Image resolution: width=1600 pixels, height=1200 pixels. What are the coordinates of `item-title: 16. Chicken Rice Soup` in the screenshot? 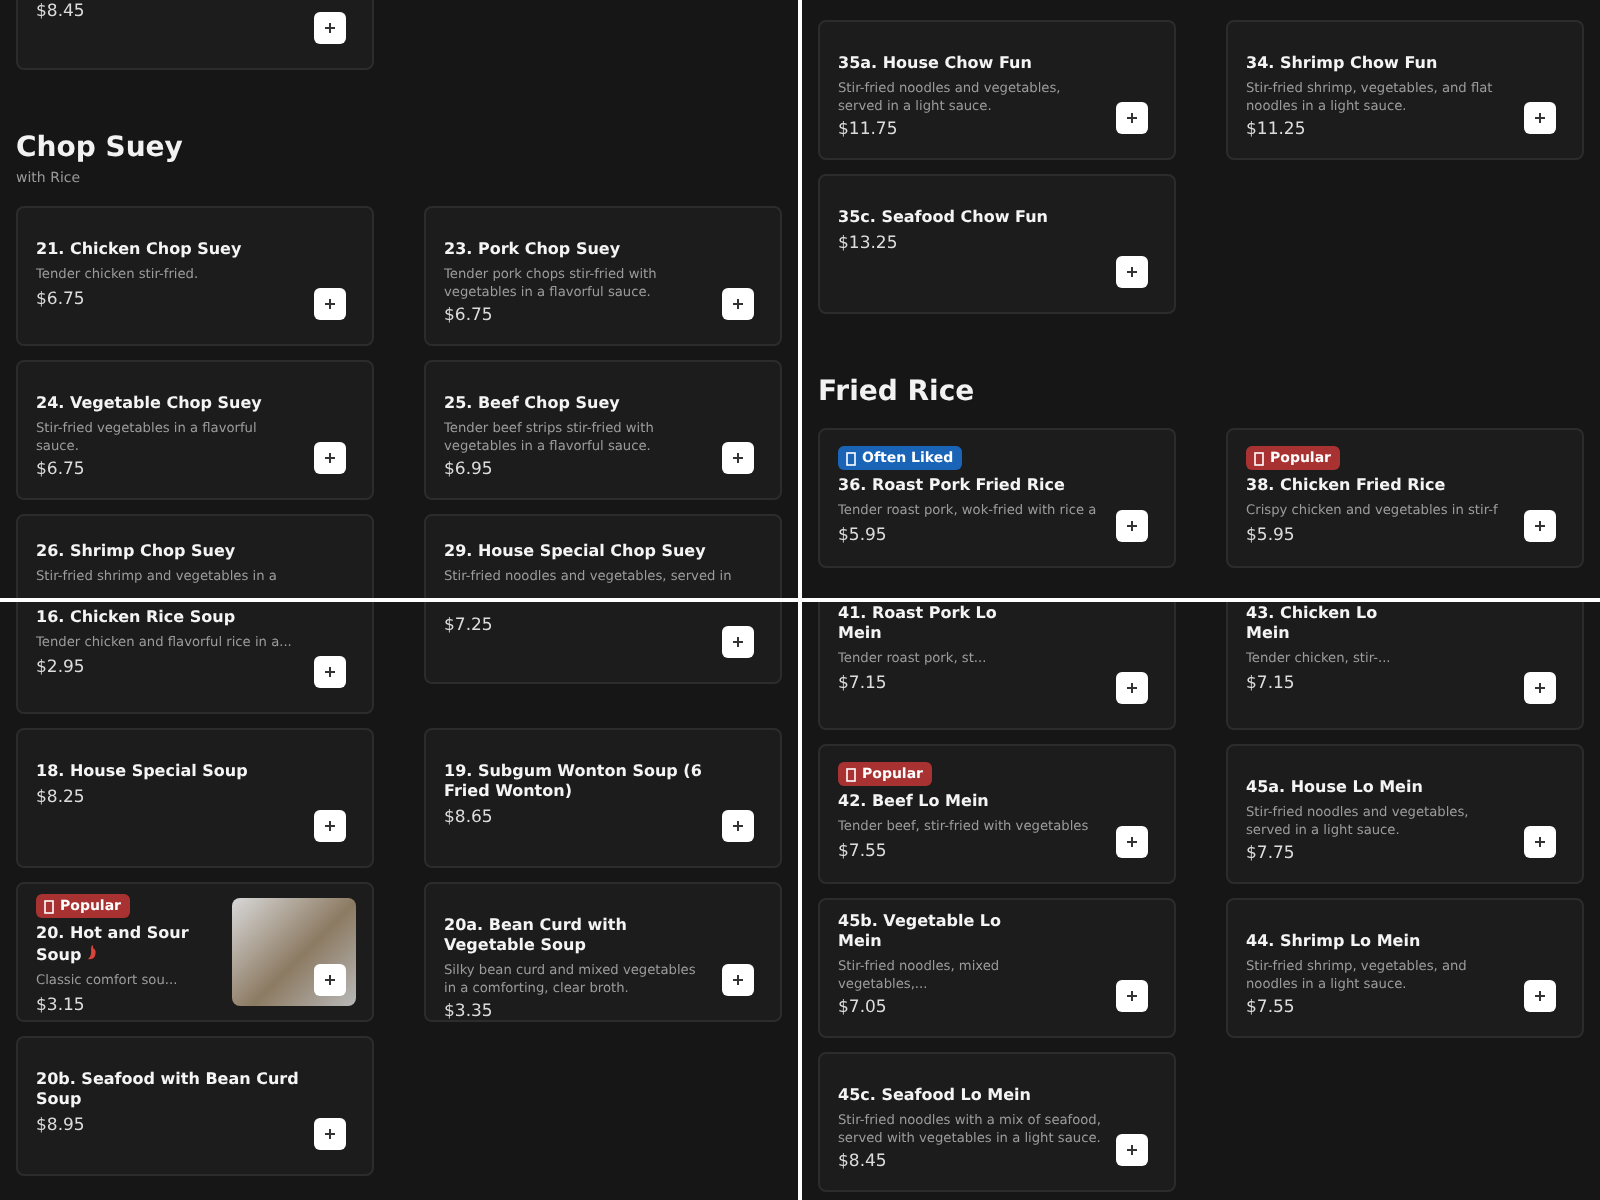 It's located at (137, 618).